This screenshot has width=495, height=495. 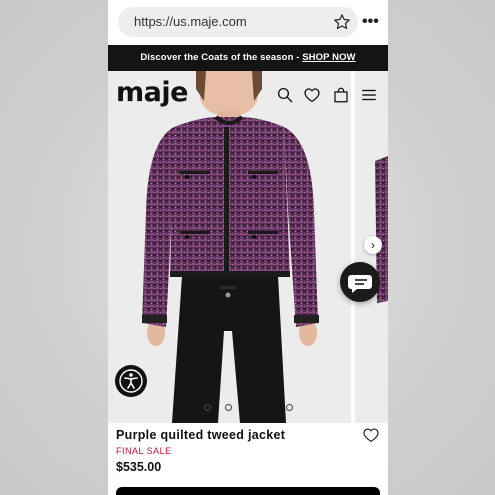 I want to click on address-bar: https://us.maje.com, so click(x=238, y=22).